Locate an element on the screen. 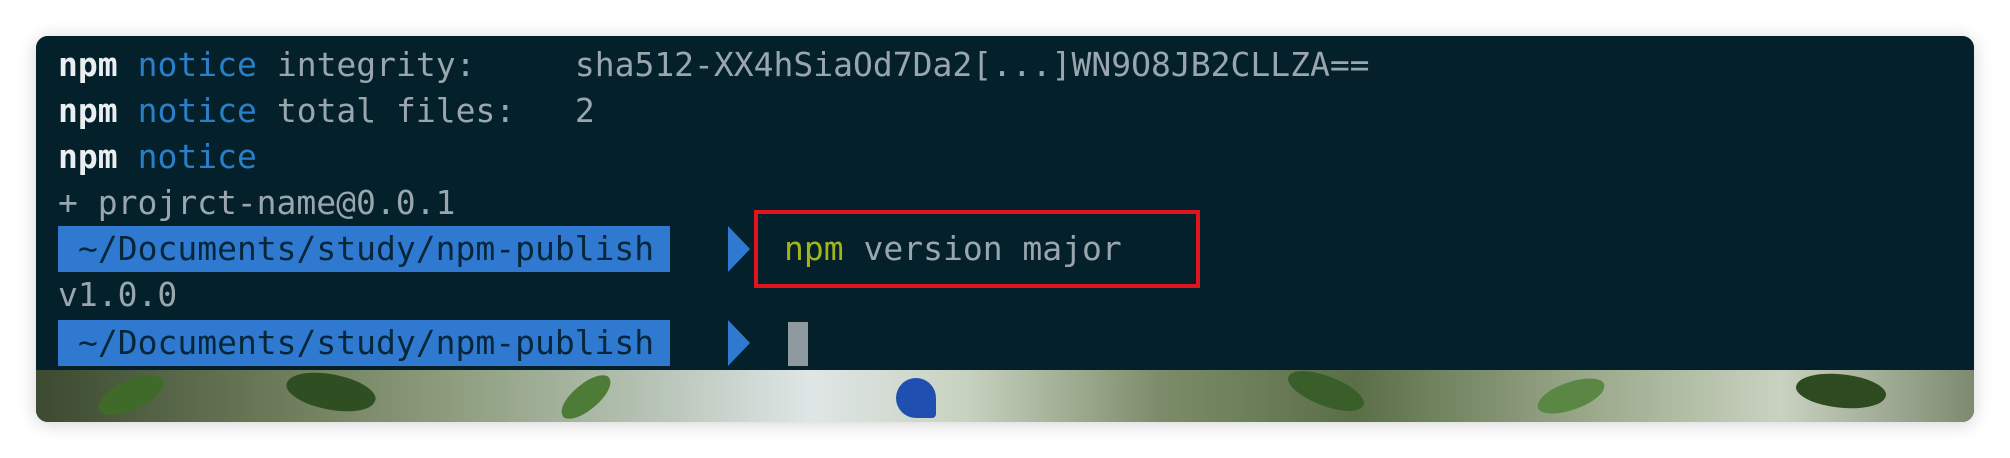 The height and width of the screenshot is (458, 2010). desktop-wallpaper is located at coordinates (1005, 391).